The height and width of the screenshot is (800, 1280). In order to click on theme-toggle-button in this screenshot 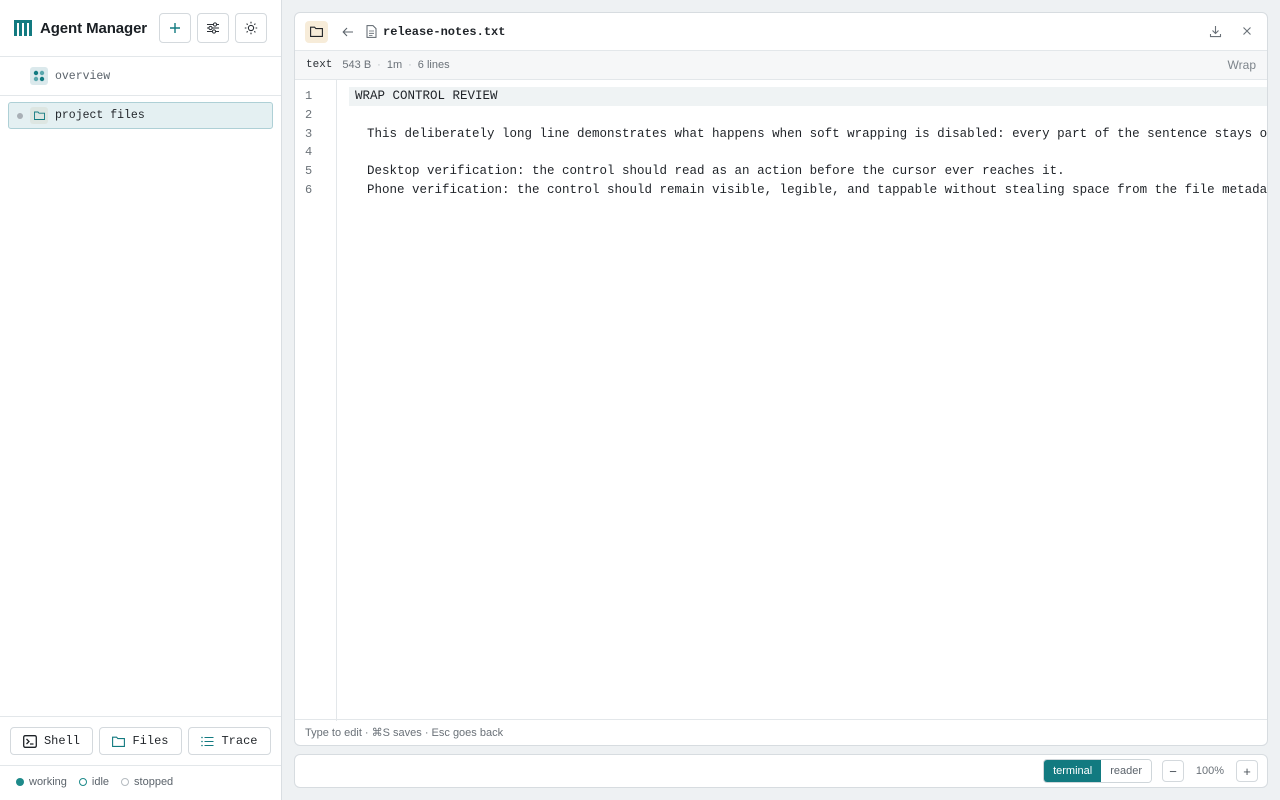, I will do `click(251, 28)`.